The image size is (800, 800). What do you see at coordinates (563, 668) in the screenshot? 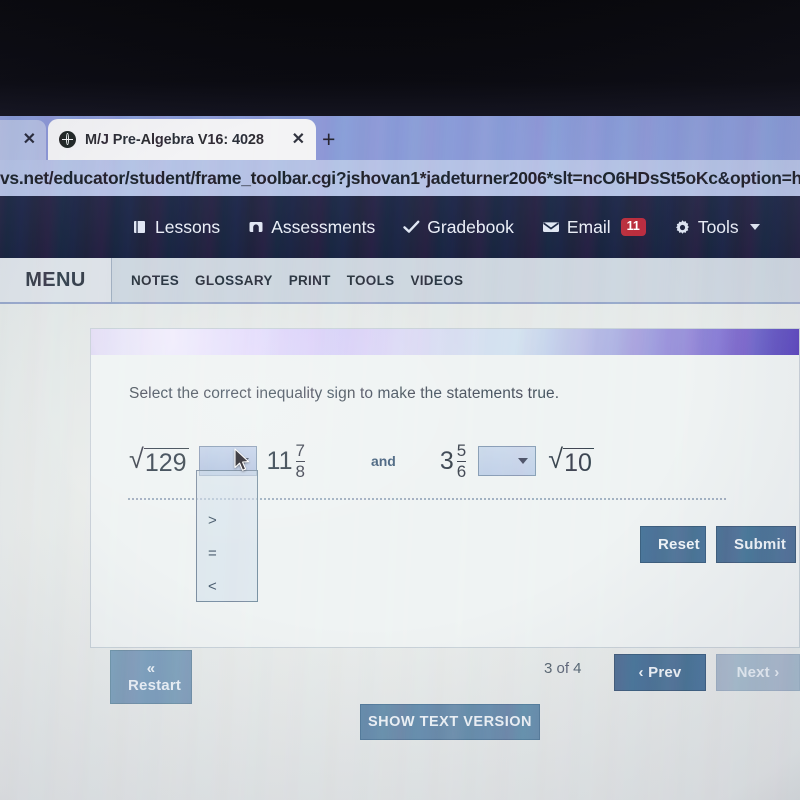
I see `page-indicator: 3 of 4` at bounding box center [563, 668].